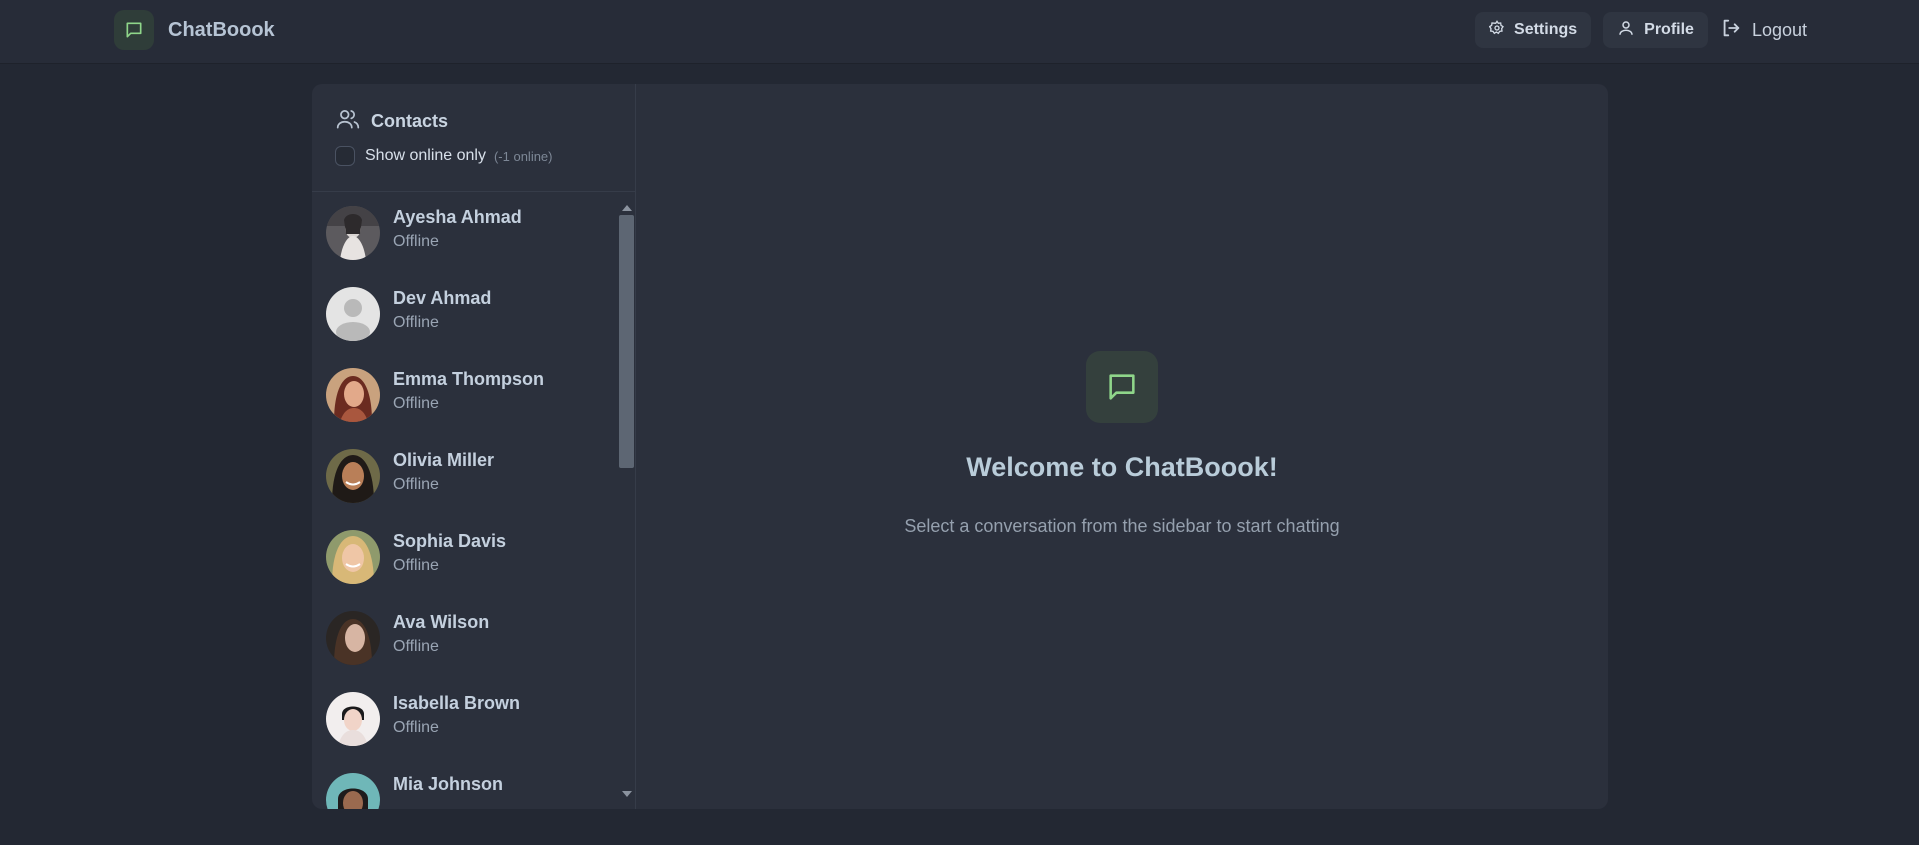 This screenshot has width=1919, height=845. I want to click on scroll-down-arrow-icon, so click(627, 794).